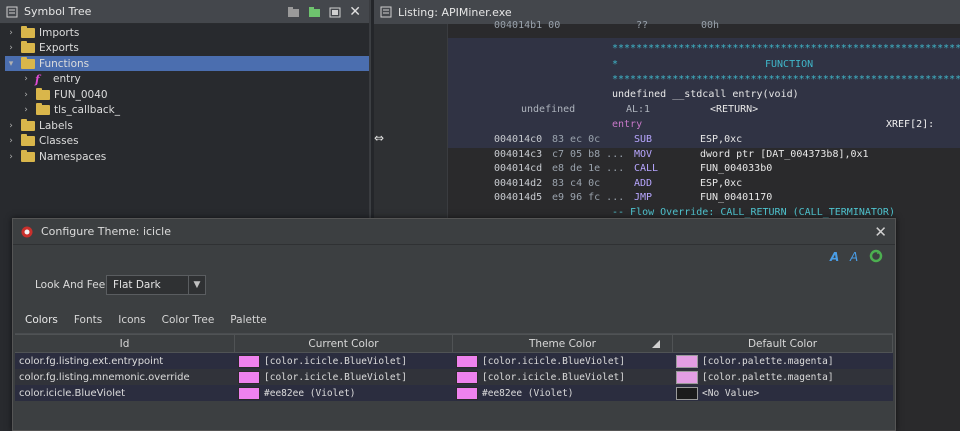  What do you see at coordinates (667, 12) in the screenshot?
I see `listing-titlebar: Listing: APIMiner.exe` at bounding box center [667, 12].